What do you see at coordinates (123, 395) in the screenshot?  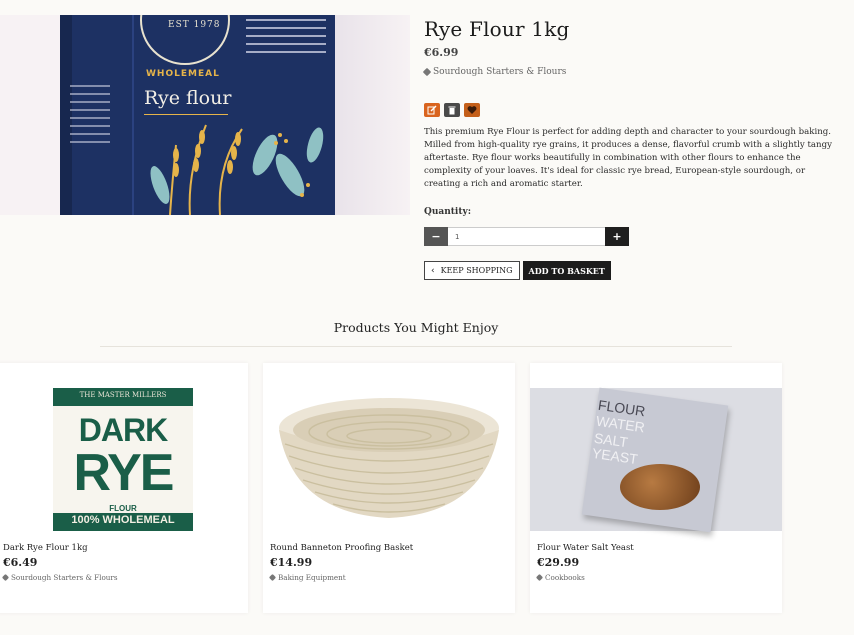 I see `dark-rye-brand: THE MASTER MILLERS` at bounding box center [123, 395].